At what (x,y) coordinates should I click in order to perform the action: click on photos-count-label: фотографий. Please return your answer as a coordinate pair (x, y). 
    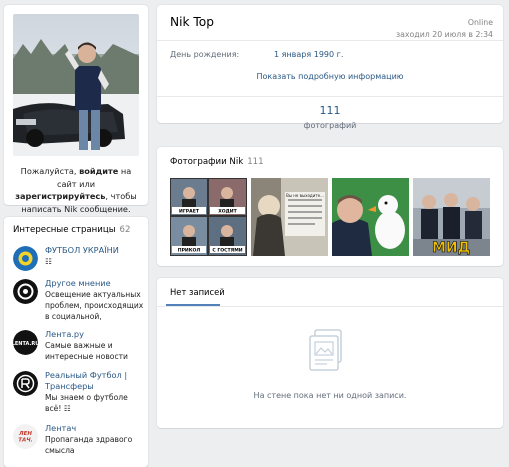
    Looking at the image, I should click on (330, 125).